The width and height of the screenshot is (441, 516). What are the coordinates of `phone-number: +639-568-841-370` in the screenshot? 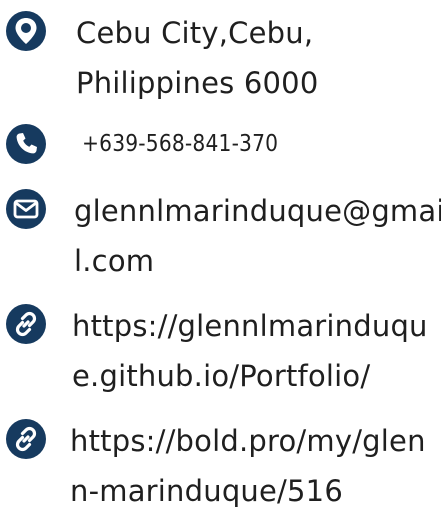 It's located at (180, 144).